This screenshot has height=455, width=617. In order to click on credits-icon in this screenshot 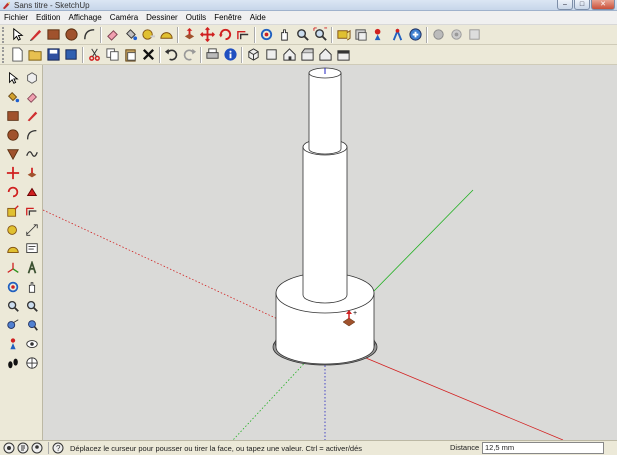, I will do `click(23, 448)`.